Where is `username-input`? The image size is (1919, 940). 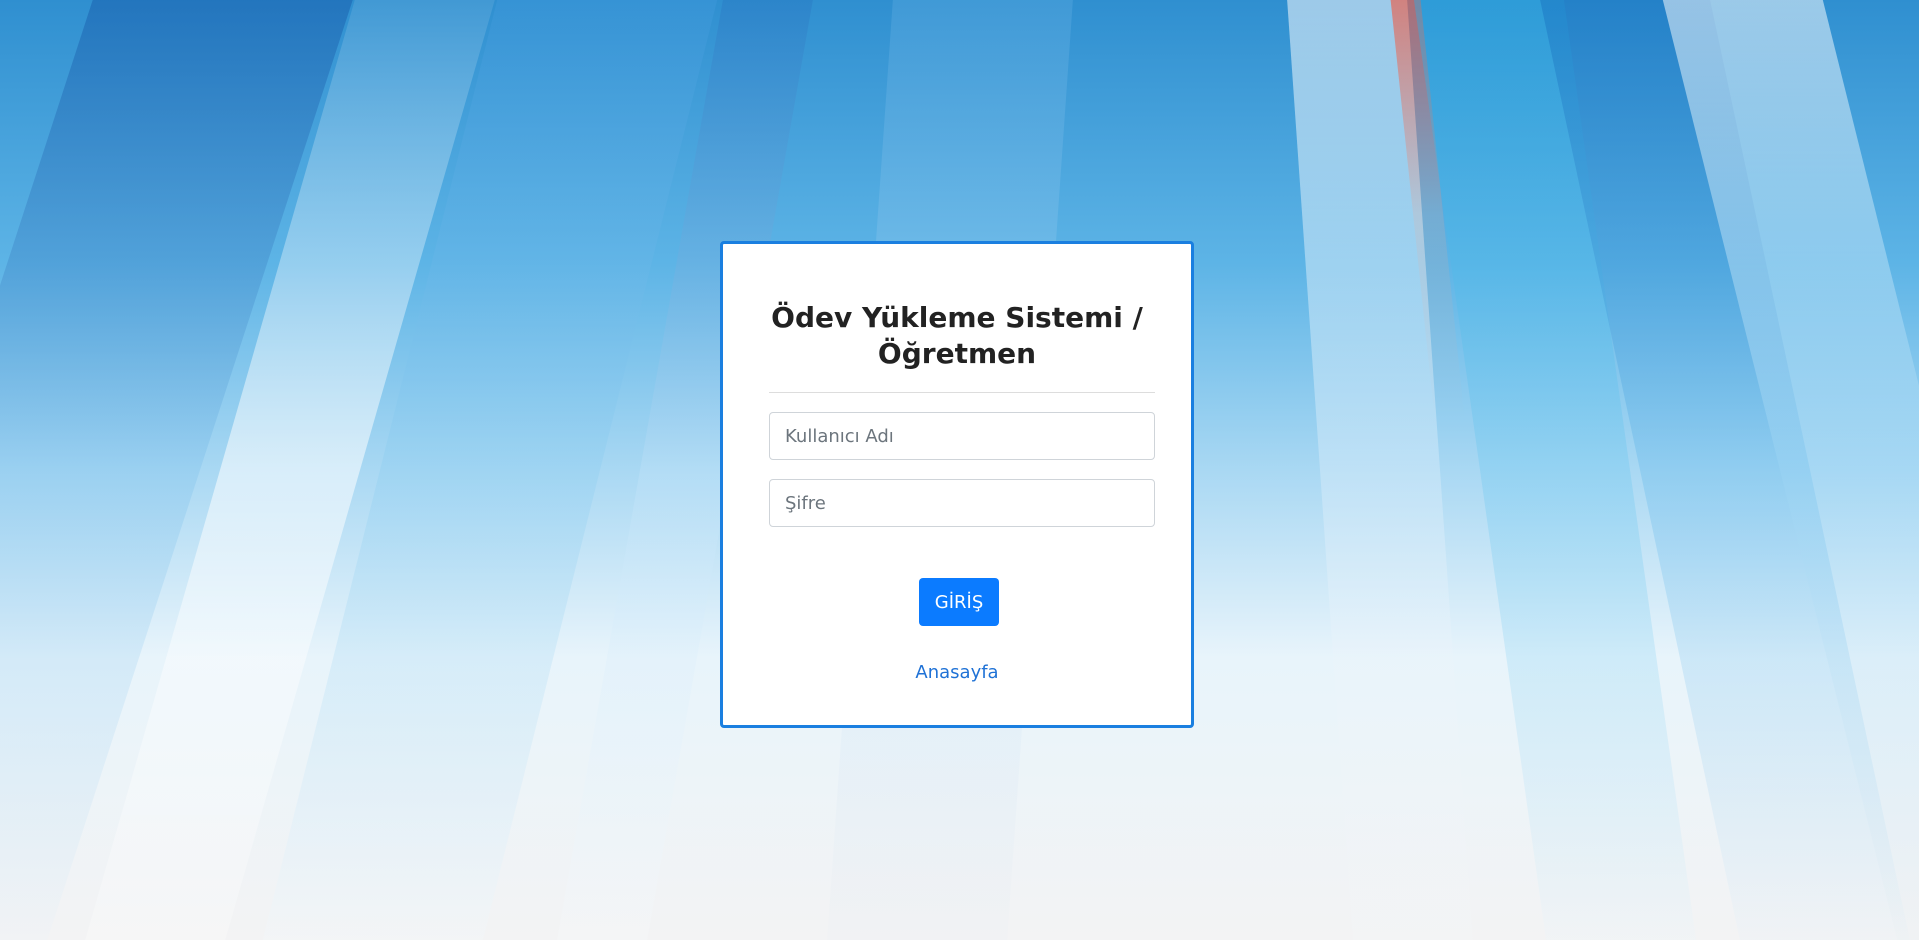 username-input is located at coordinates (962, 436).